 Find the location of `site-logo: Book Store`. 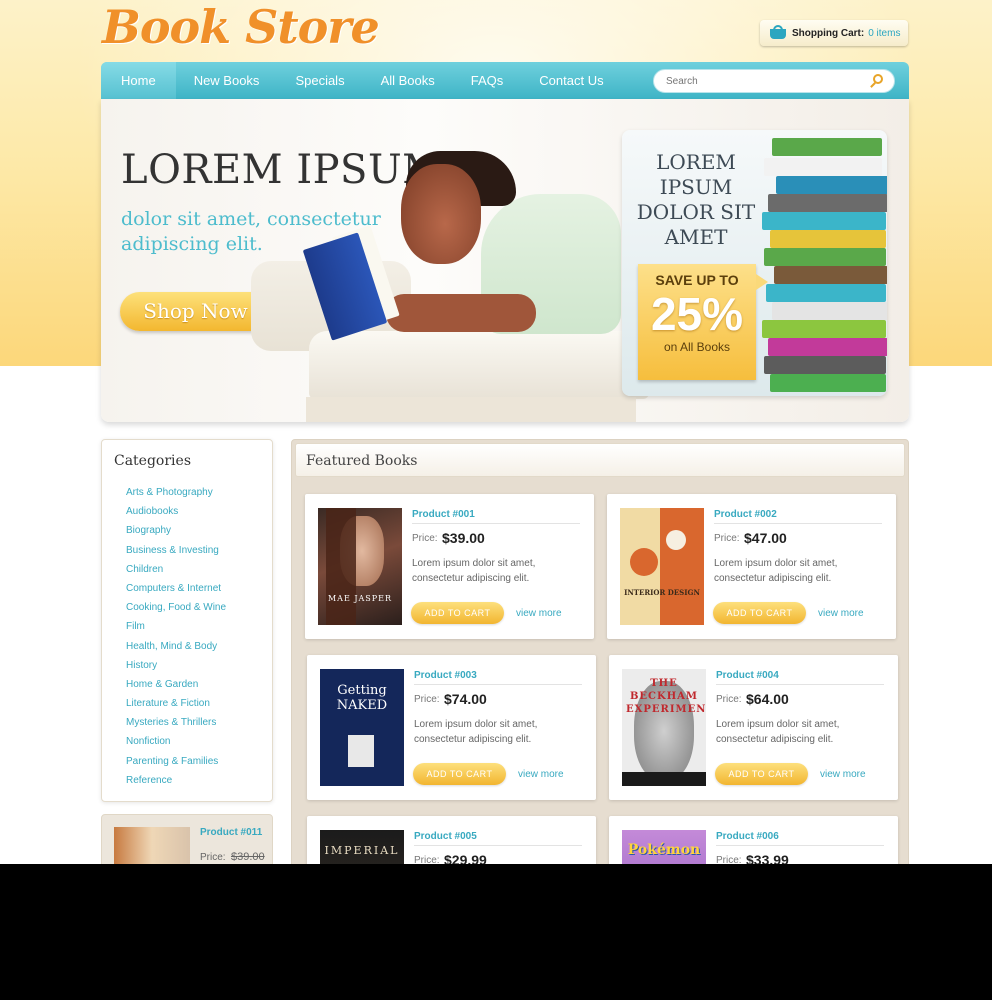

site-logo: Book Store is located at coordinates (241, 27).